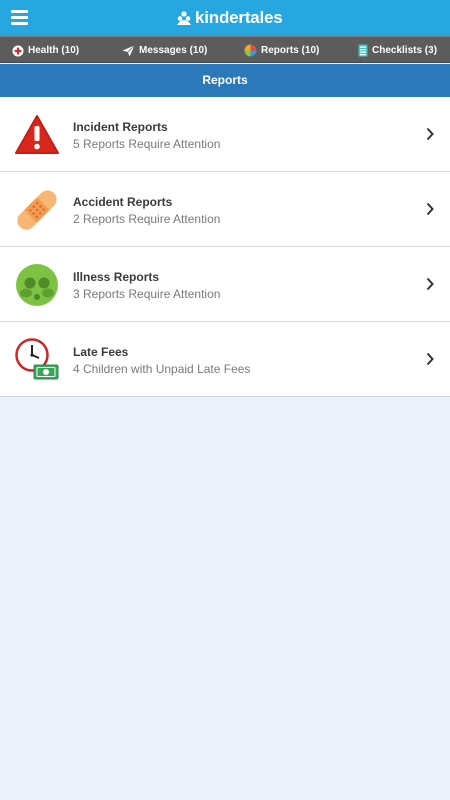  I want to click on top-app-bar: kindertales, so click(225, 18).